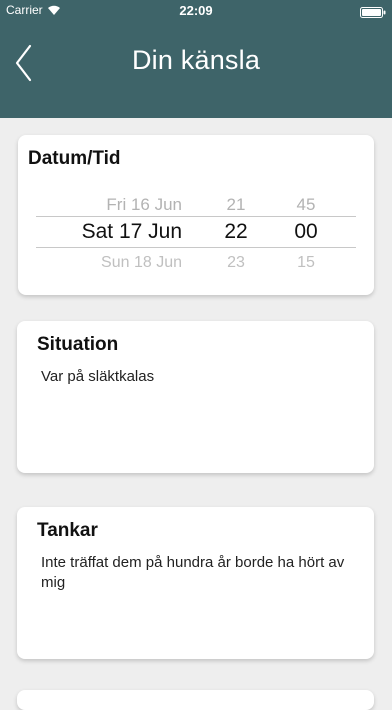 The width and height of the screenshot is (392, 710). I want to click on thoughts-title: Tankar, so click(67, 530).